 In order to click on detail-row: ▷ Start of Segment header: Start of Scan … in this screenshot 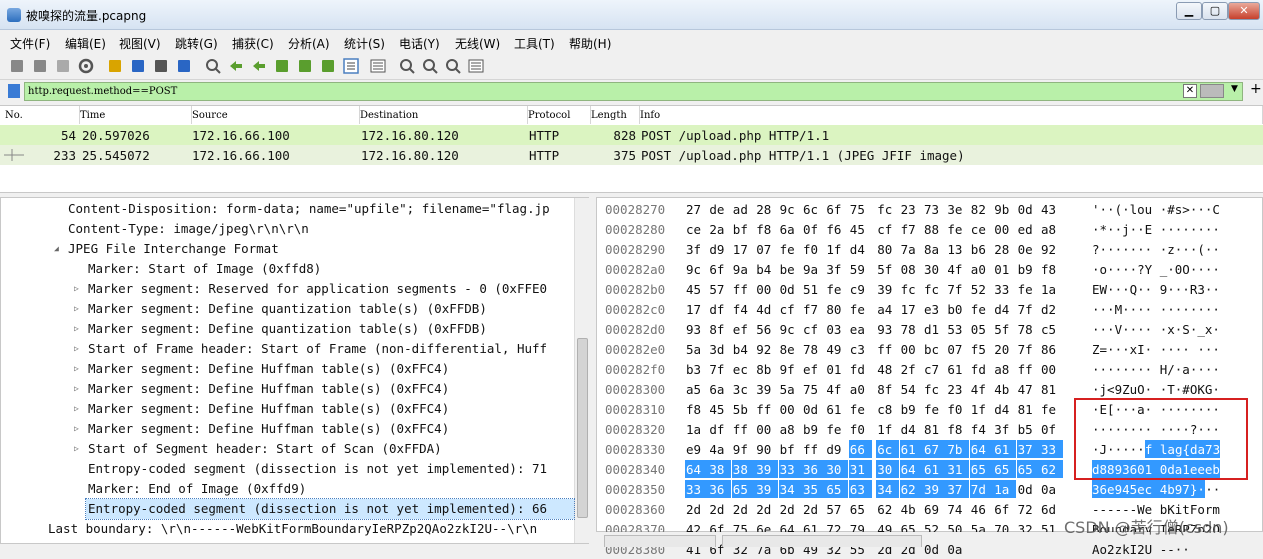, I will do `click(287, 449)`.